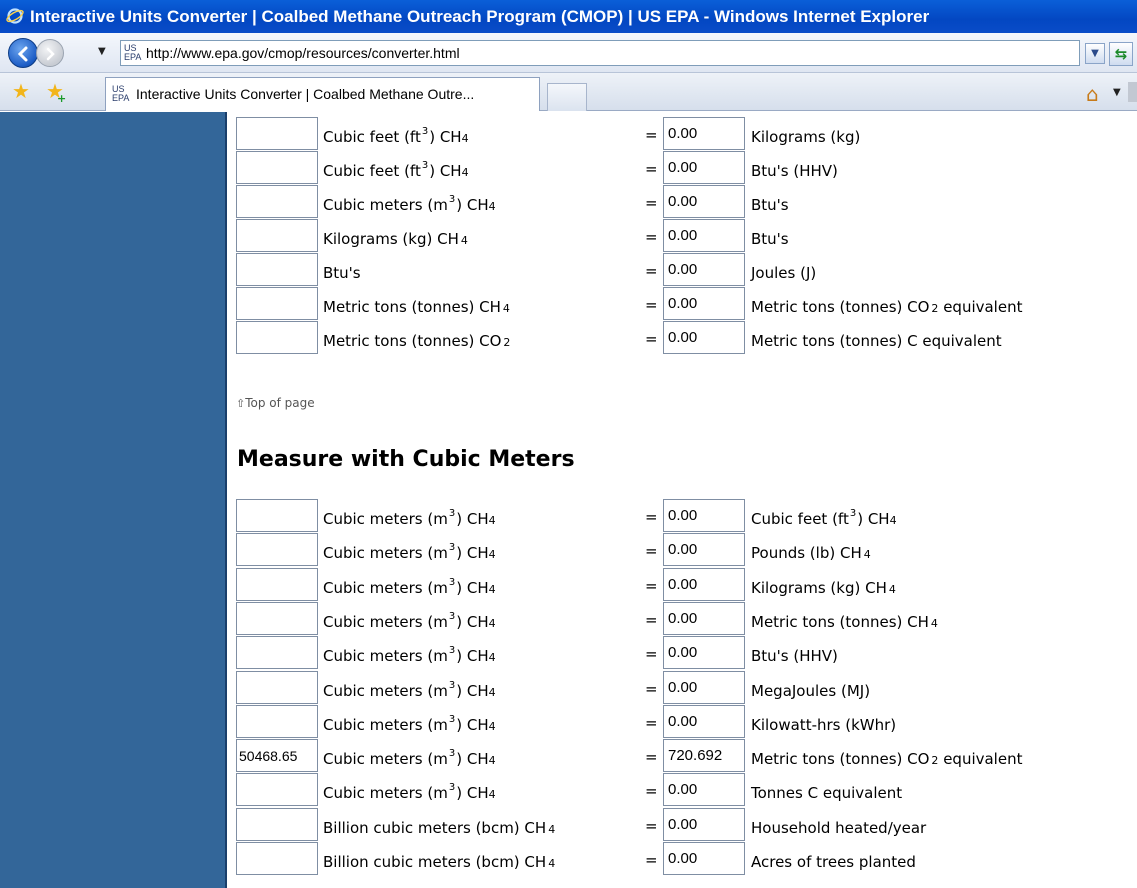 The width and height of the screenshot is (1137, 888). I want to click on to-a-text: Btu's, so click(770, 239).